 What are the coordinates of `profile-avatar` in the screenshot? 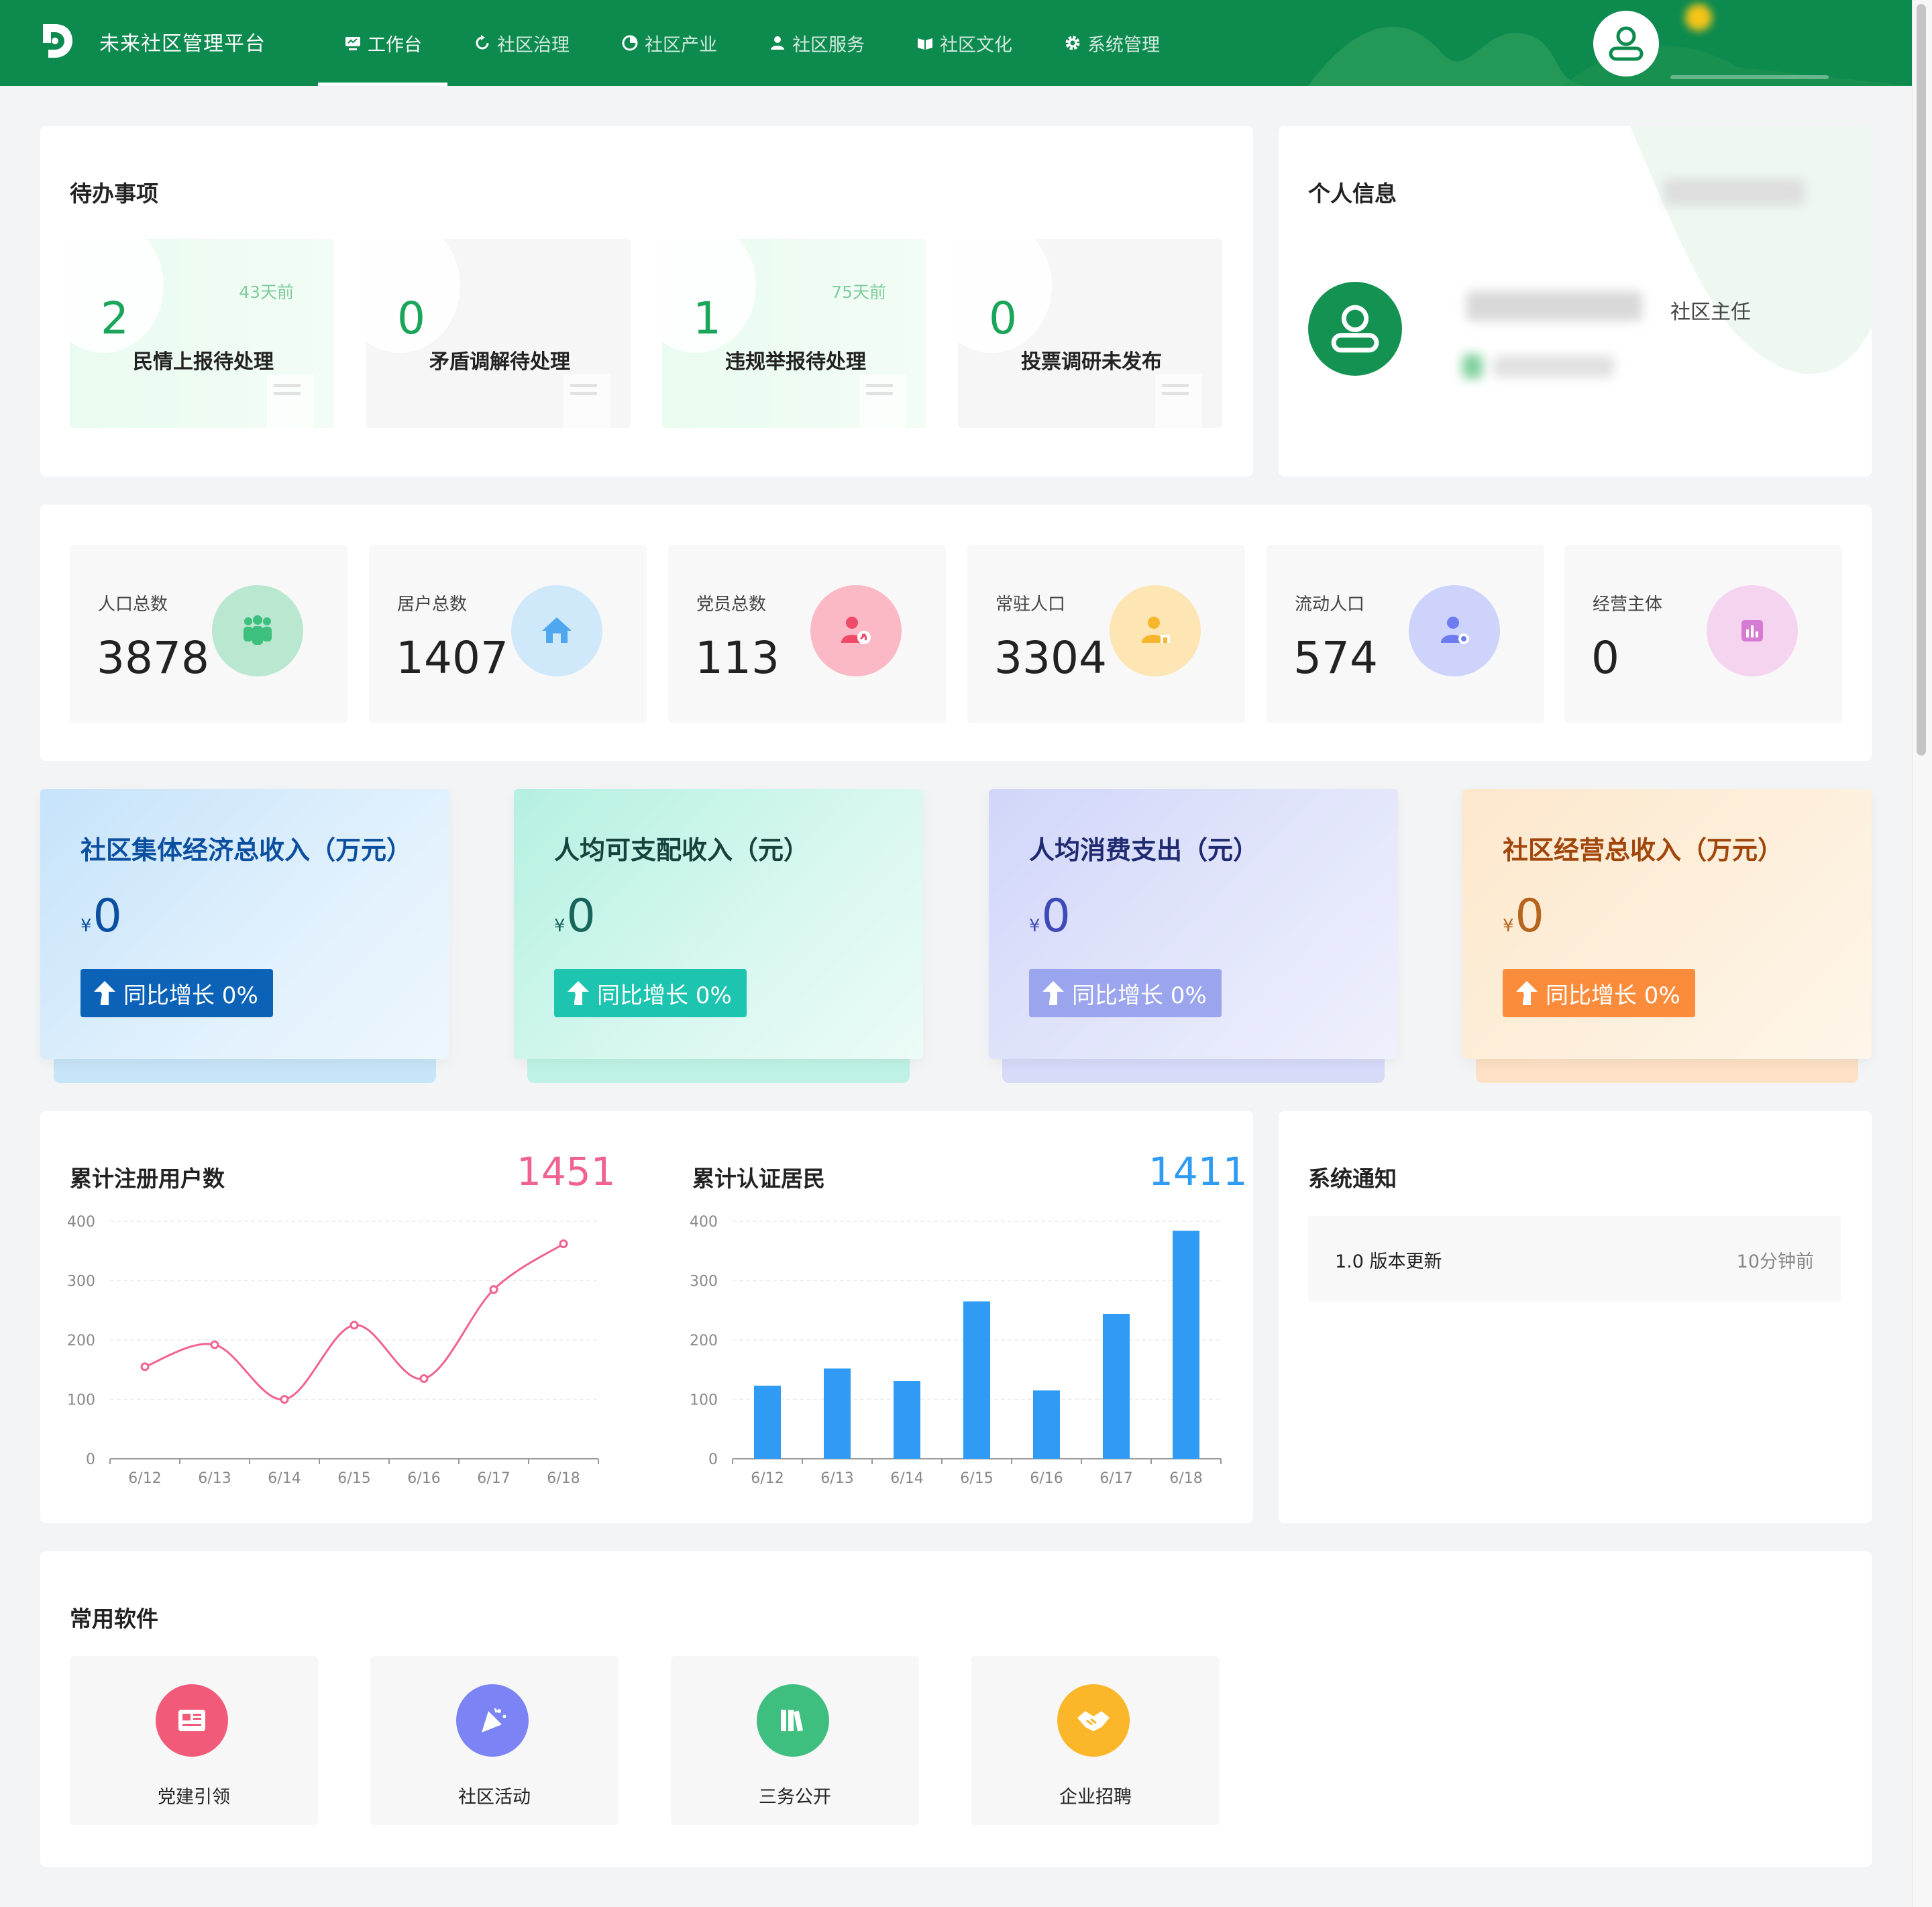 It's located at (1355, 329).